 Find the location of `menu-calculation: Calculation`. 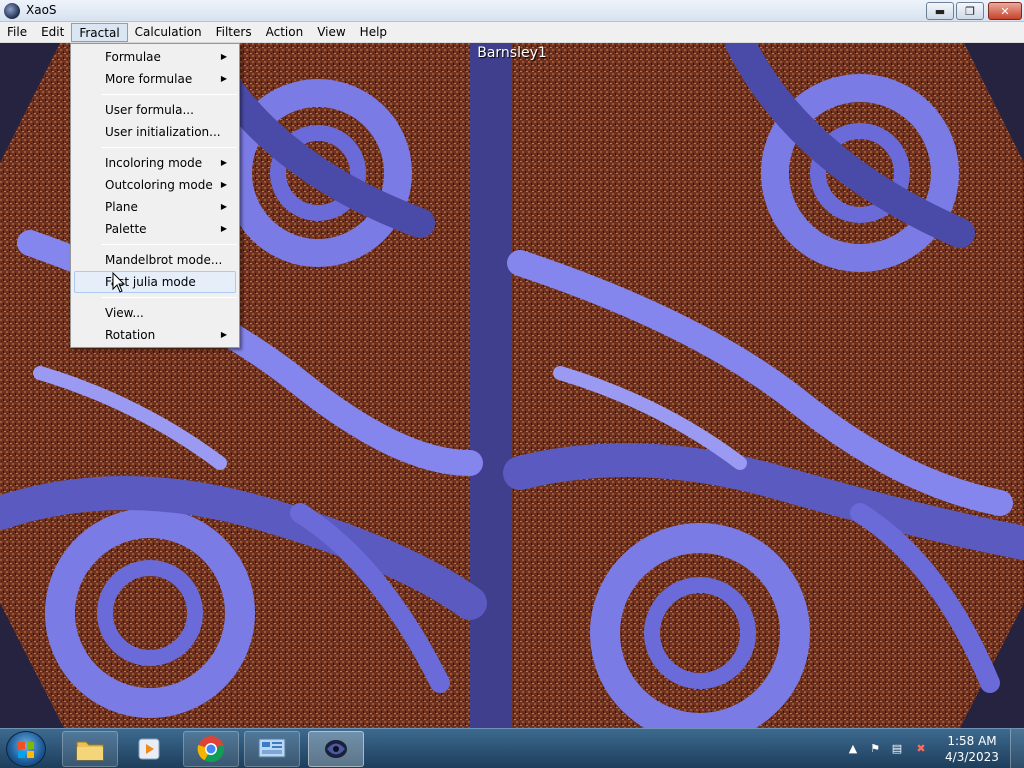

menu-calculation: Calculation is located at coordinates (168, 32).